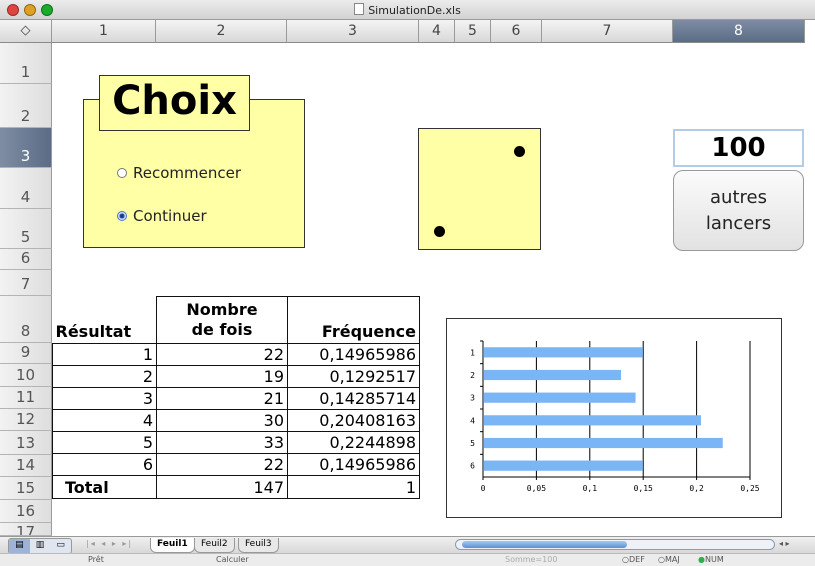 This screenshot has width=815, height=566. What do you see at coordinates (104, 398) in the screenshot?
I see `cell-resultat: 3` at bounding box center [104, 398].